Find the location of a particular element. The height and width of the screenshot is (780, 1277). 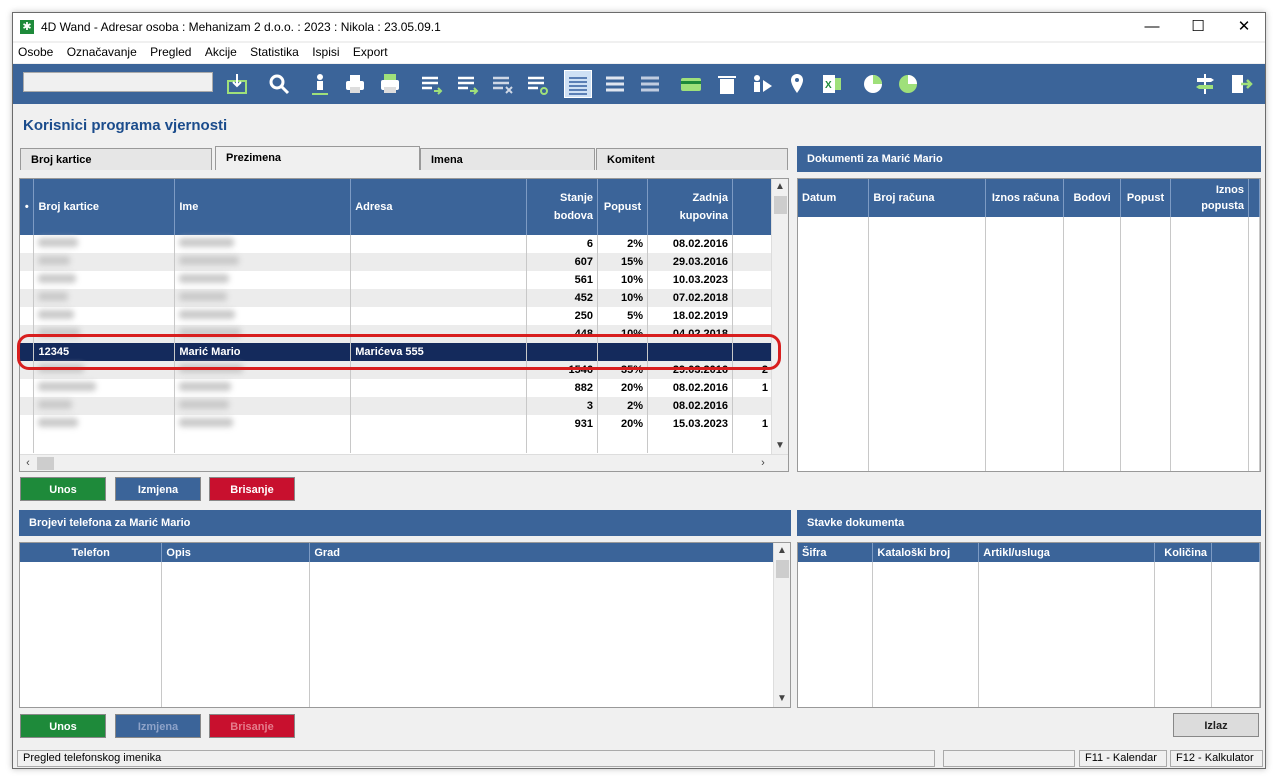

col-telefon: Telefon is located at coordinates (91, 552).